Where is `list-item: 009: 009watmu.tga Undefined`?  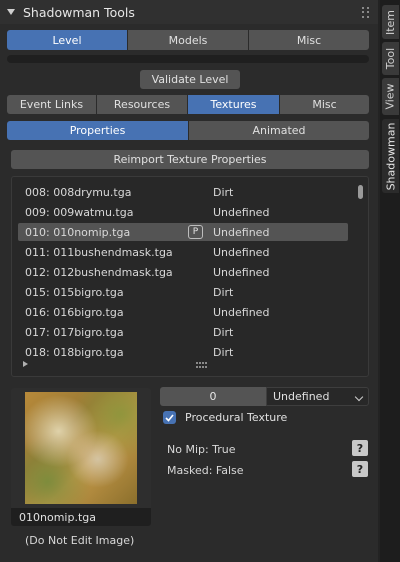 list-item: 009: 009watmu.tga Undefined is located at coordinates (183, 212).